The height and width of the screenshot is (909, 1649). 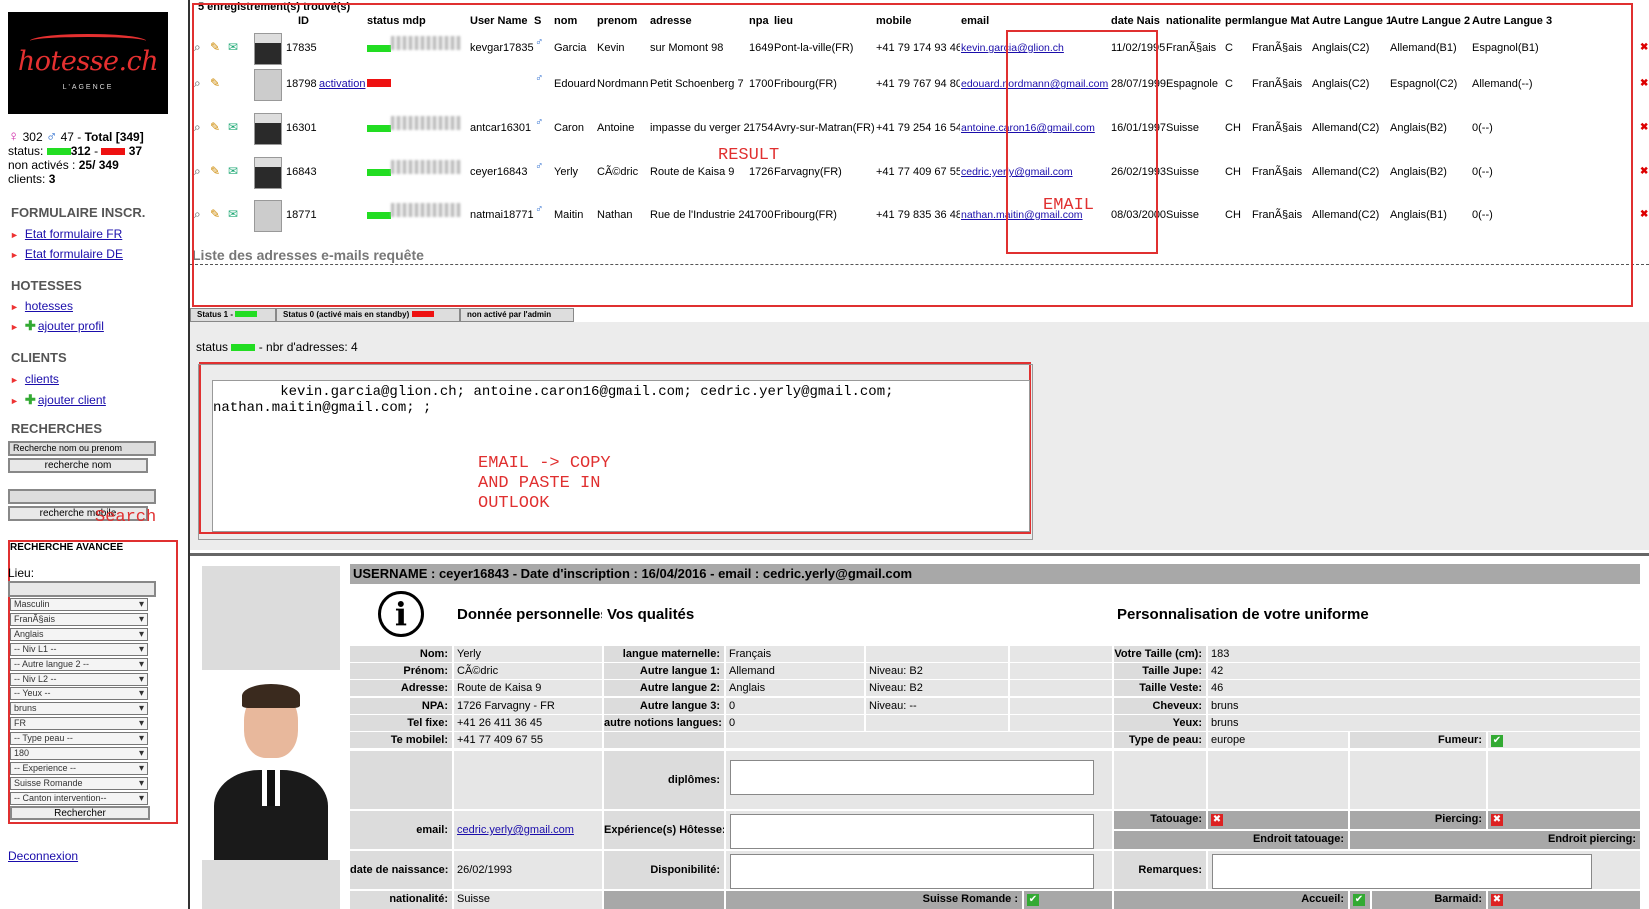 I want to click on advanced-select: FR, so click(x=79, y=724).